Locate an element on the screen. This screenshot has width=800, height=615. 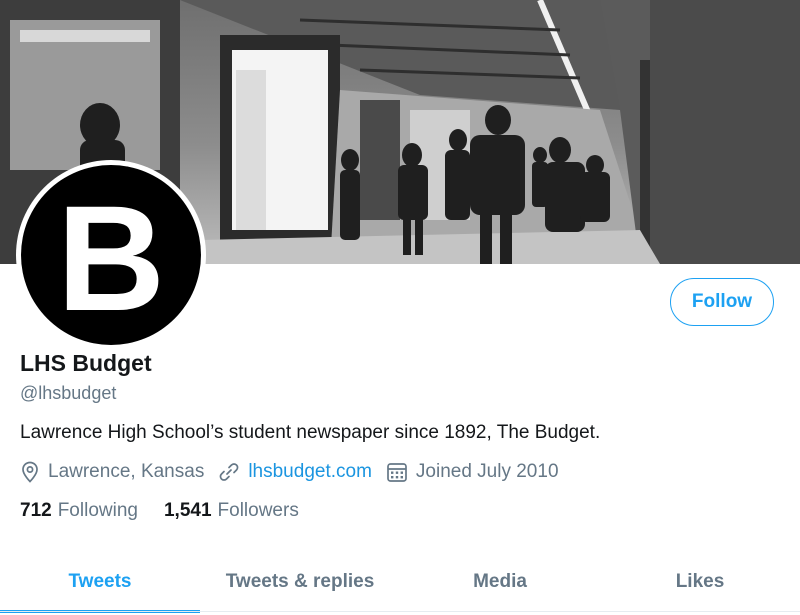
avatar-logo: B is located at coordinates (111, 255).